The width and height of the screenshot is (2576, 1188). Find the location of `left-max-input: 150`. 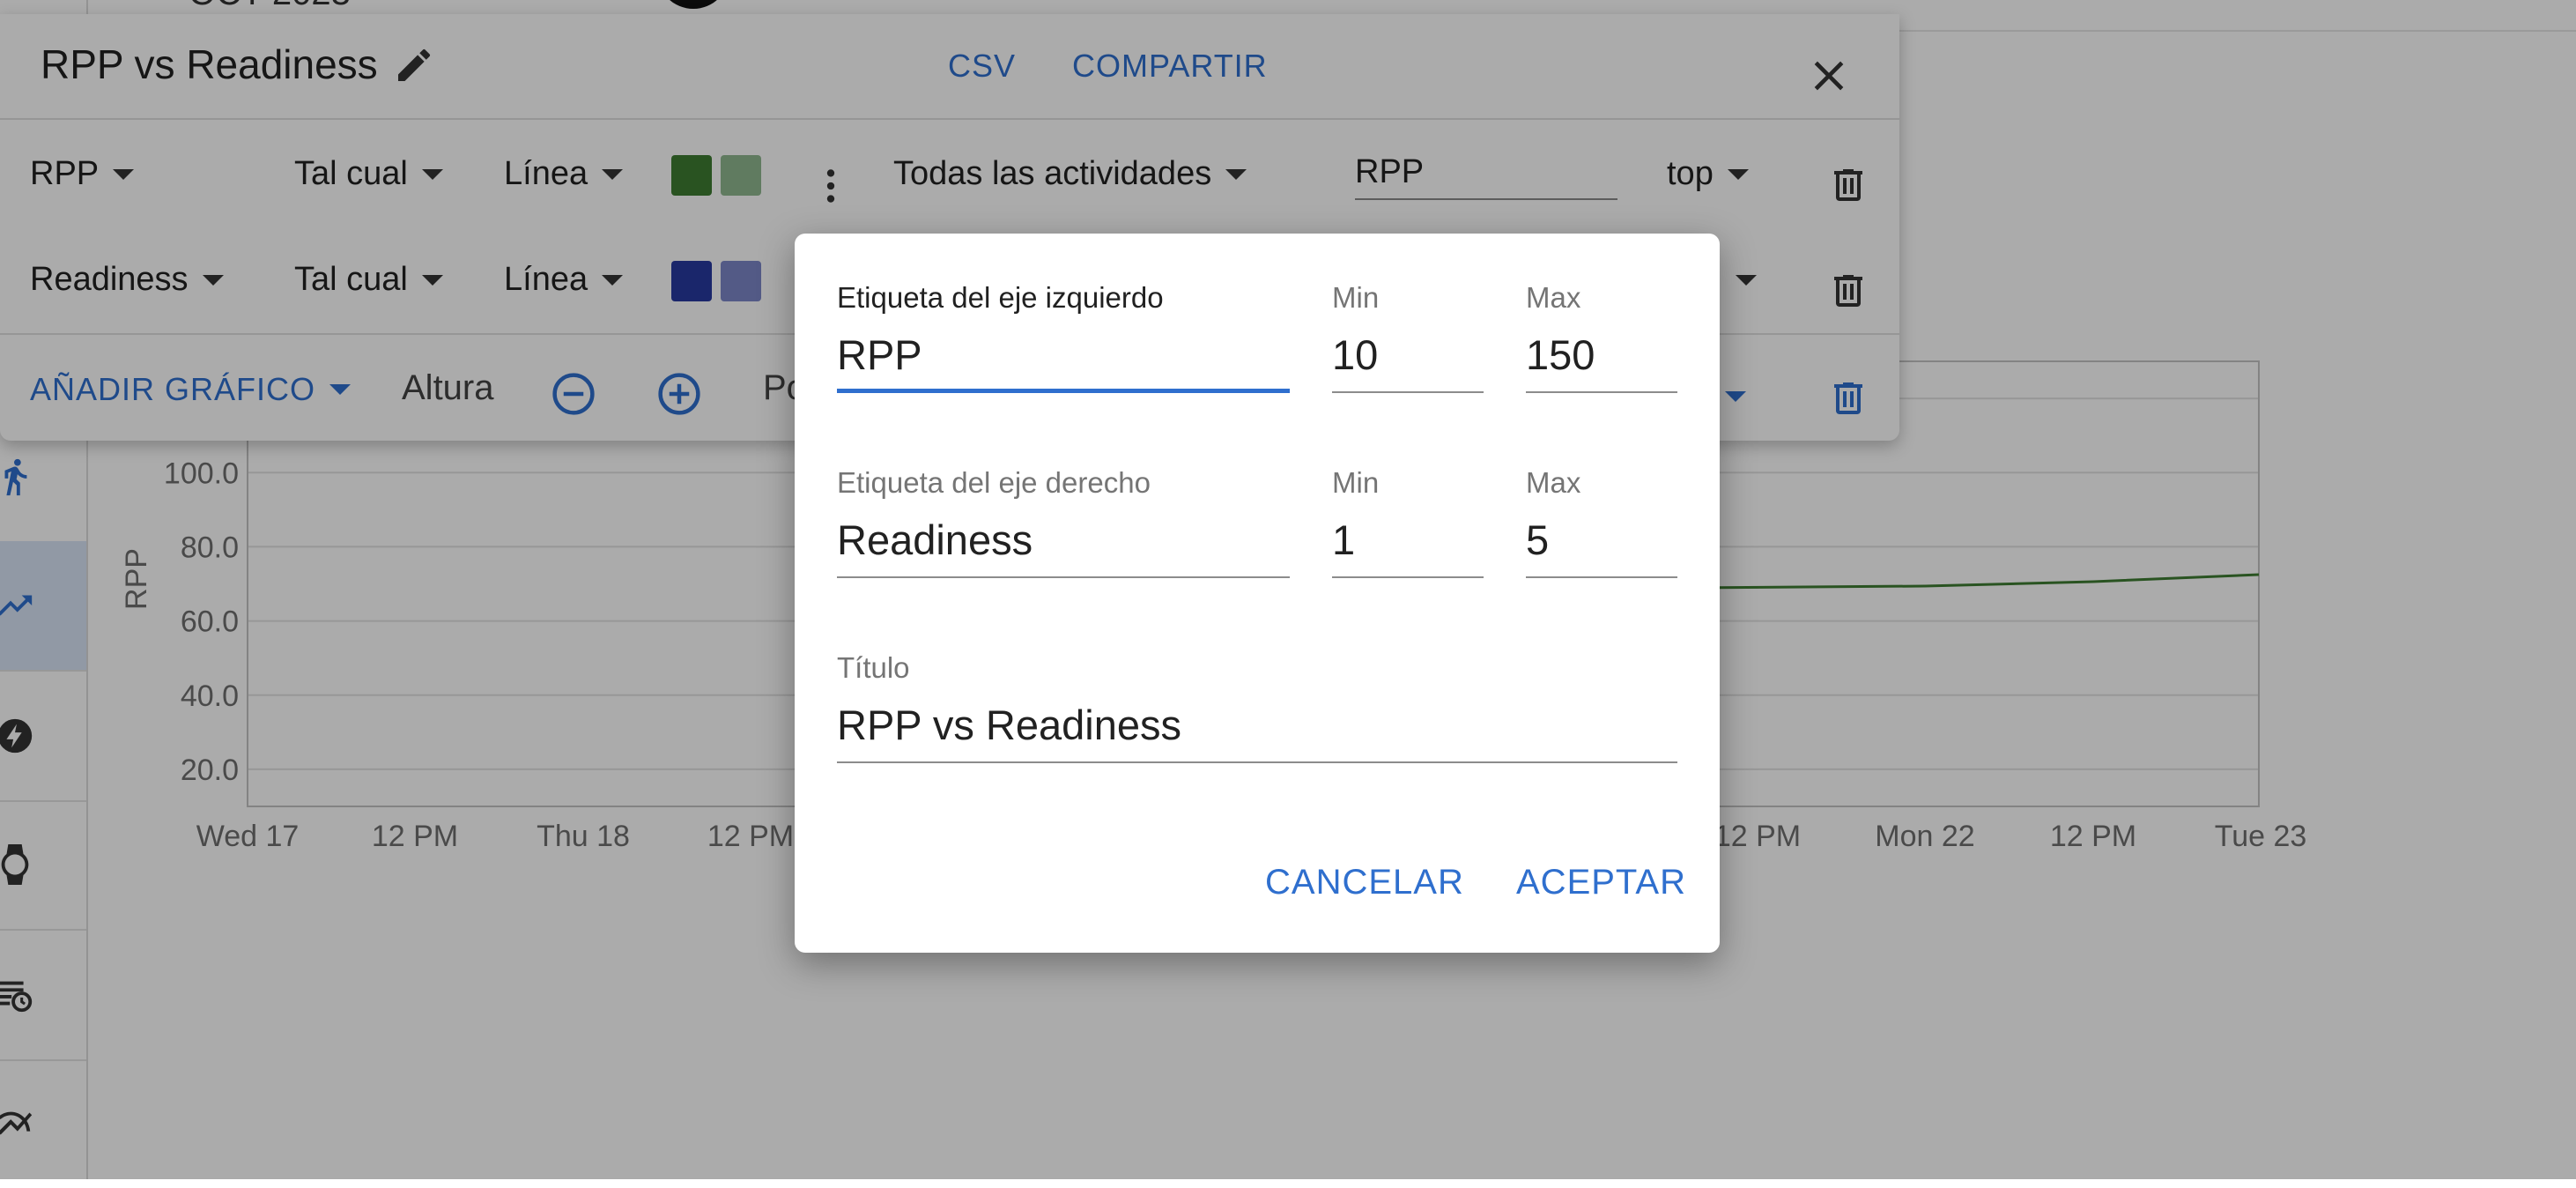

left-max-input: 150 is located at coordinates (1602, 361).